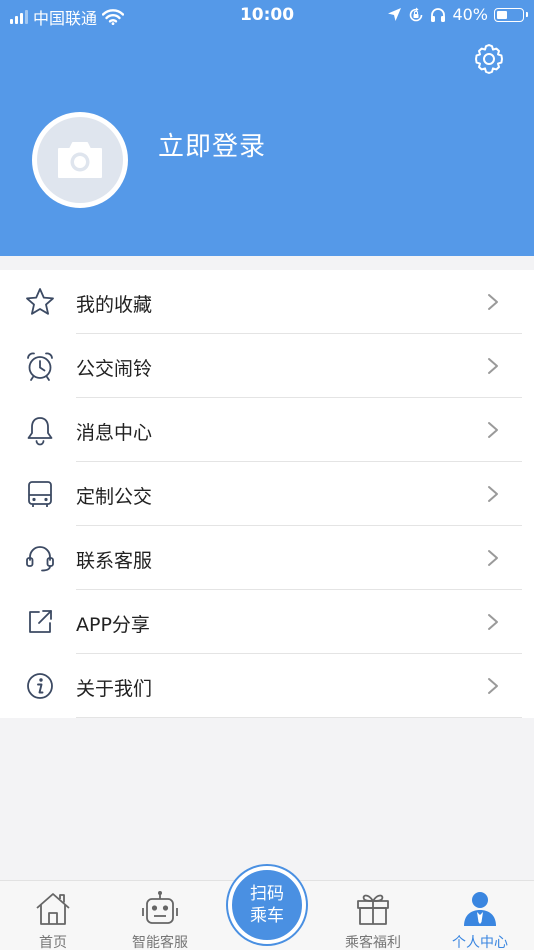  I want to click on menu-item-label: APP分享, so click(113, 625).